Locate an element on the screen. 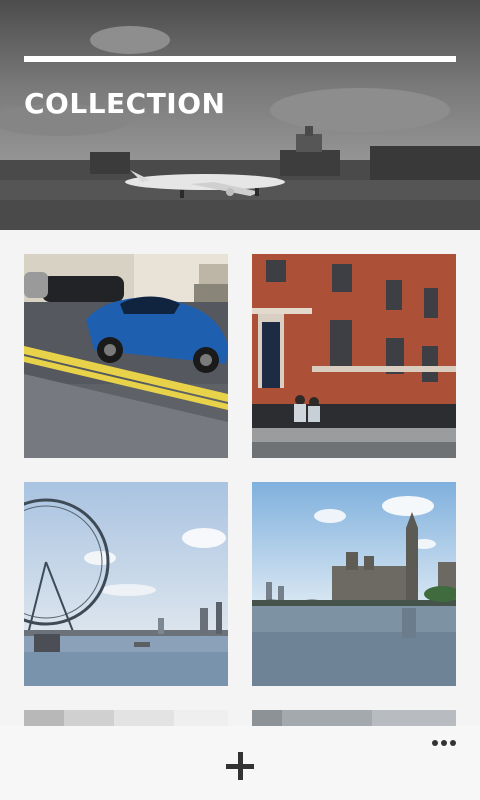 The height and width of the screenshot is (800, 480). photo-tile-london-eye is located at coordinates (126, 584).